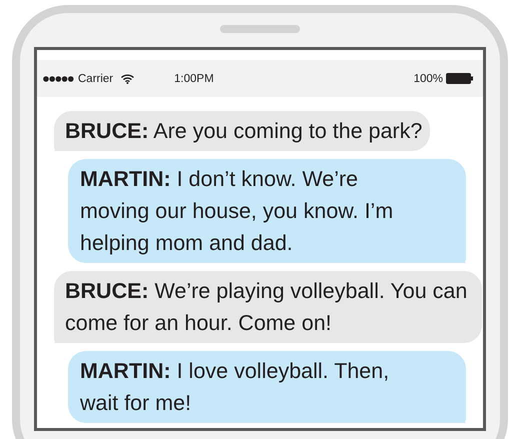 The width and height of the screenshot is (511, 439). Describe the element at coordinates (267, 387) in the screenshot. I see `message-bubble: MARTIN: I love volleyball. Then, wait for me!` at that location.